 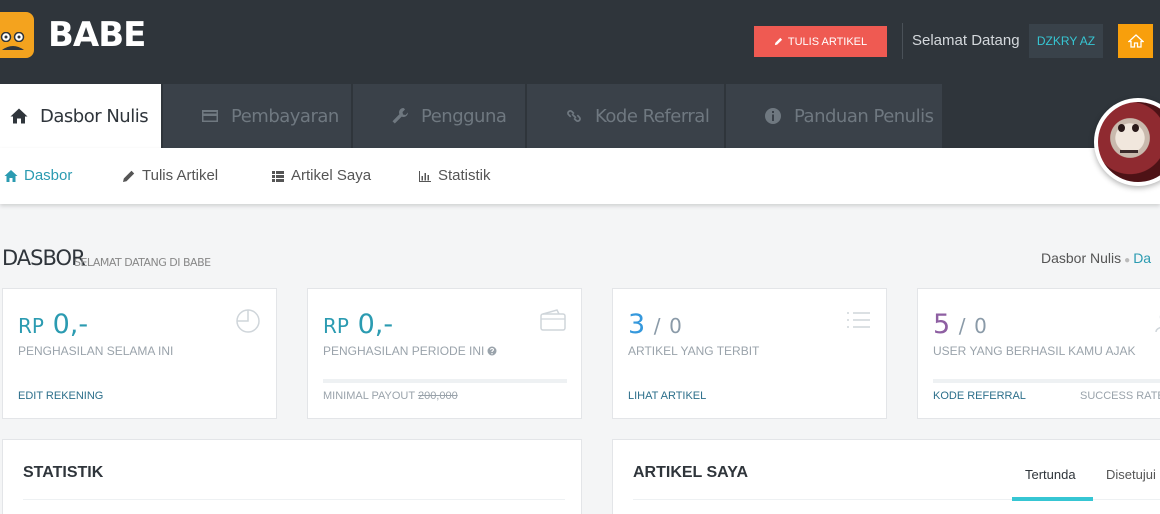 I want to click on write-article-label: TULIS ARTIKEL, so click(x=827, y=41).